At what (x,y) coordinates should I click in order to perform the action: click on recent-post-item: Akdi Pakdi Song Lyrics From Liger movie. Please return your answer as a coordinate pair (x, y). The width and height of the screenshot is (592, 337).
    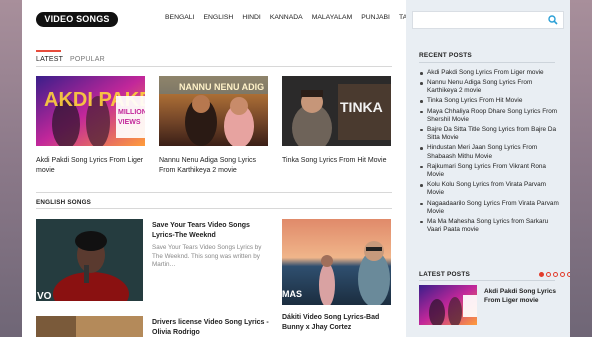
    Looking at the image, I should click on (489, 73).